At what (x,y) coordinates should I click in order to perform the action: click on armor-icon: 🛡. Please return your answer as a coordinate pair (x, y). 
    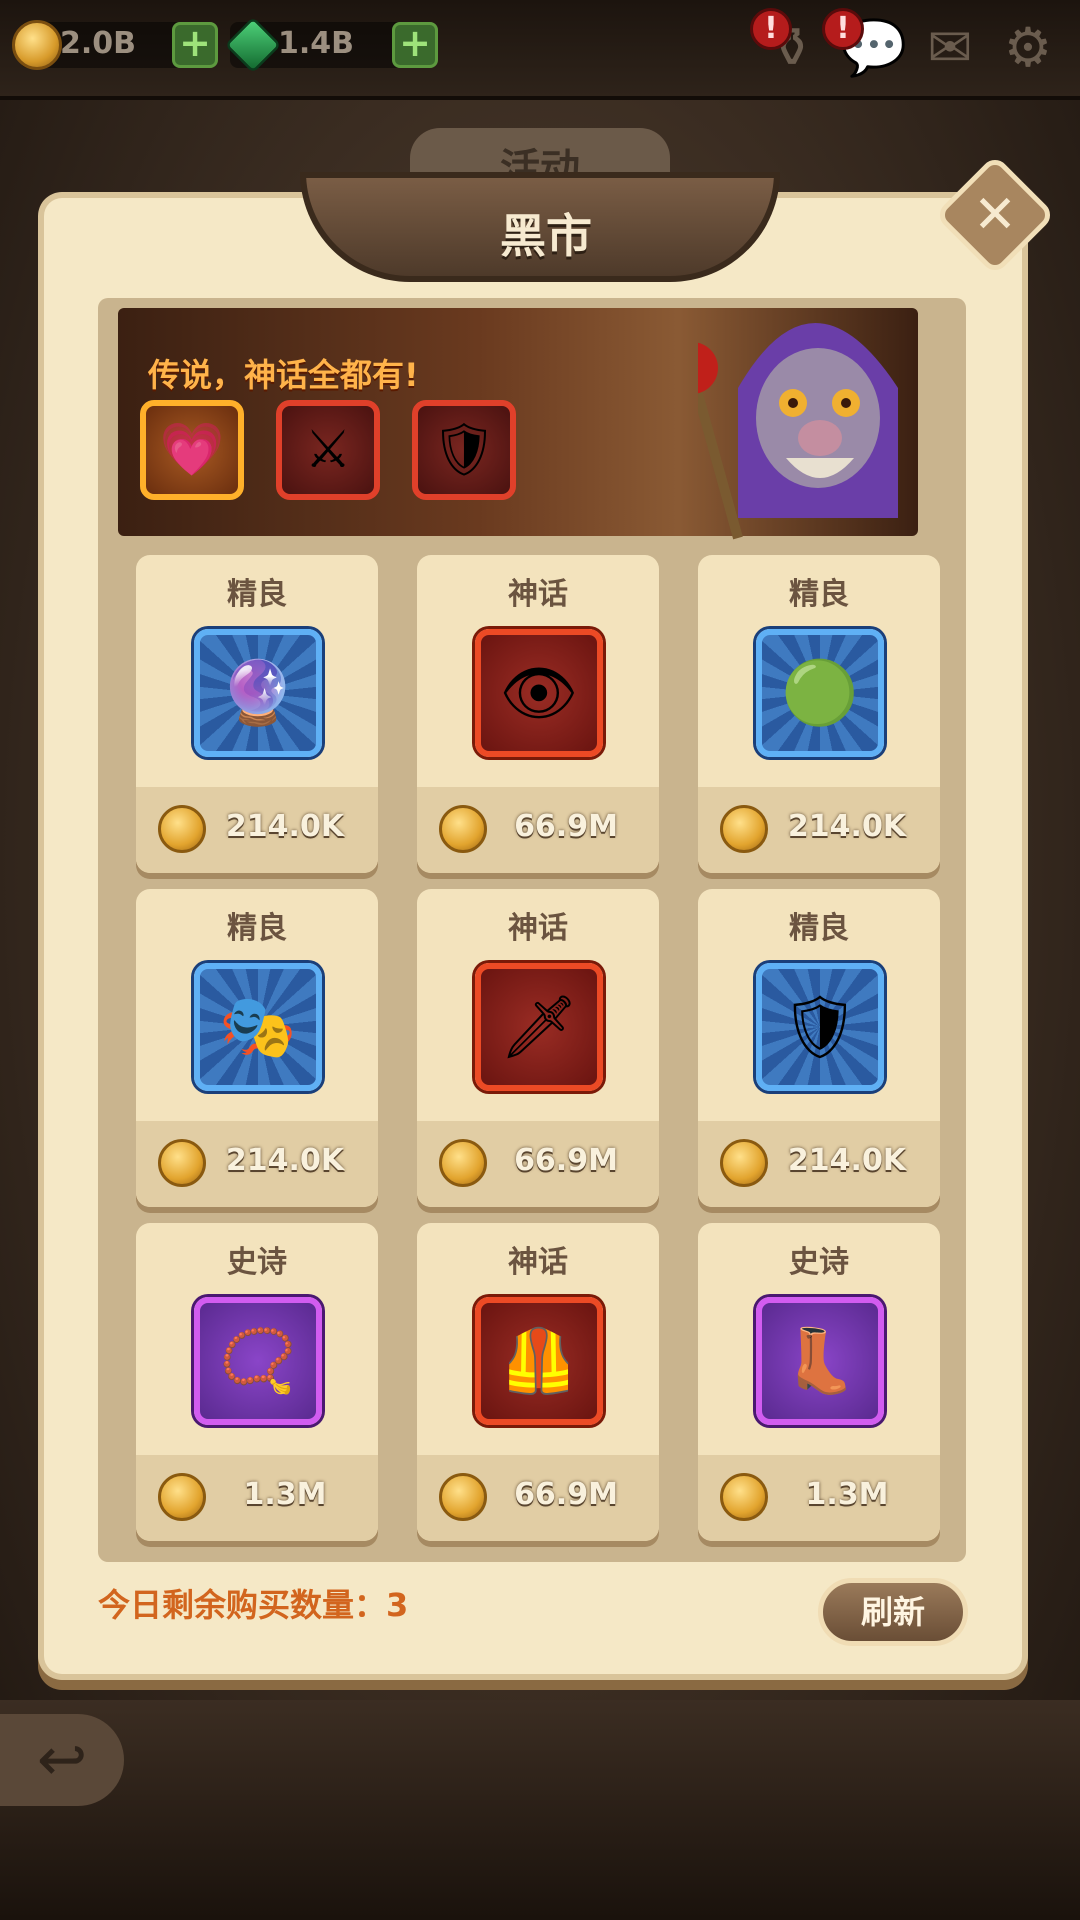
    Looking at the image, I should click on (463, 450).